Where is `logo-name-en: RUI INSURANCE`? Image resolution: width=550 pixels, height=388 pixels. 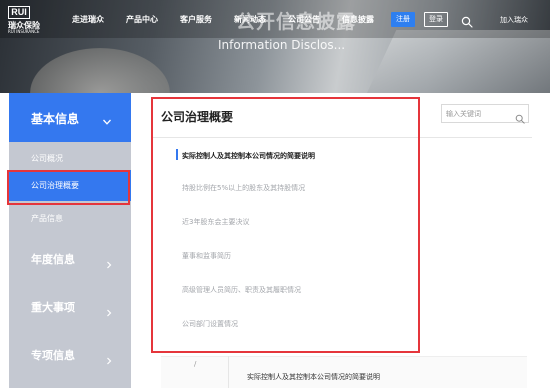
logo-name-en: RUI INSURANCE is located at coordinates (24, 31).